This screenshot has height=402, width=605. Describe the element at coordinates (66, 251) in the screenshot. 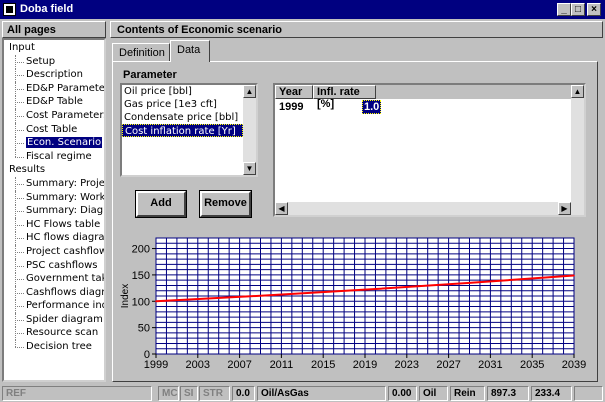

I see `tree-item-label: Project cashflow` at that location.